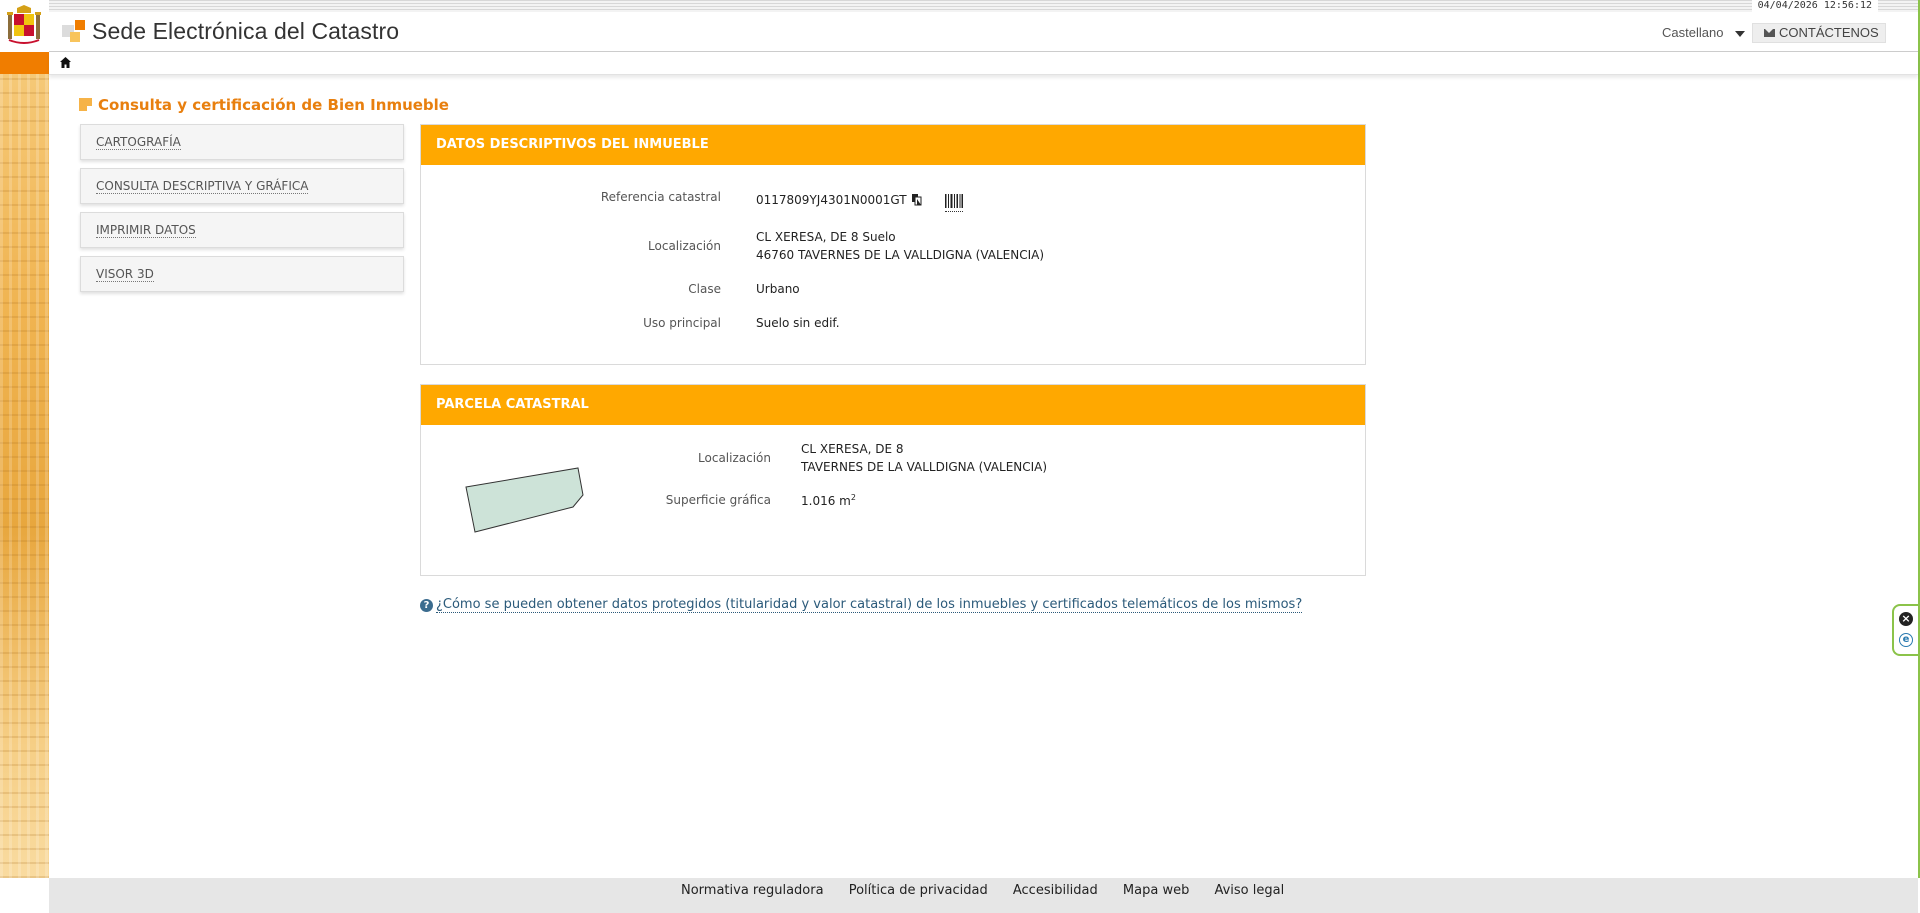 Image resolution: width=1920 pixels, height=913 pixels. Describe the element at coordinates (1906, 619) in the screenshot. I see `close-icon: ×` at that location.